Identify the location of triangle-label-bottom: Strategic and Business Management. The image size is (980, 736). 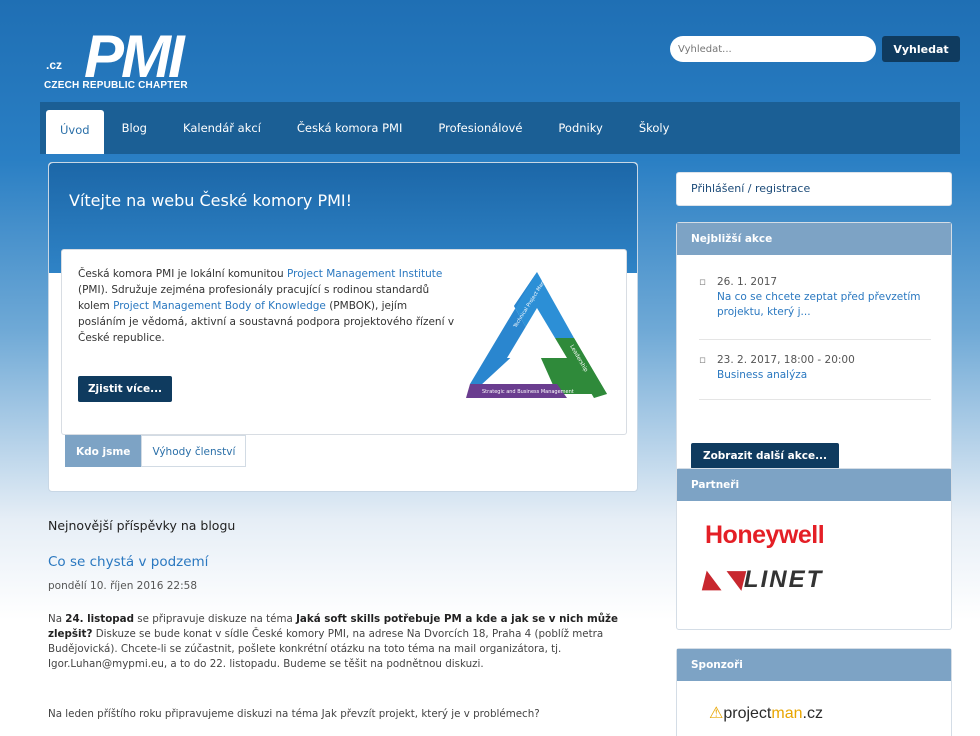
(528, 392).